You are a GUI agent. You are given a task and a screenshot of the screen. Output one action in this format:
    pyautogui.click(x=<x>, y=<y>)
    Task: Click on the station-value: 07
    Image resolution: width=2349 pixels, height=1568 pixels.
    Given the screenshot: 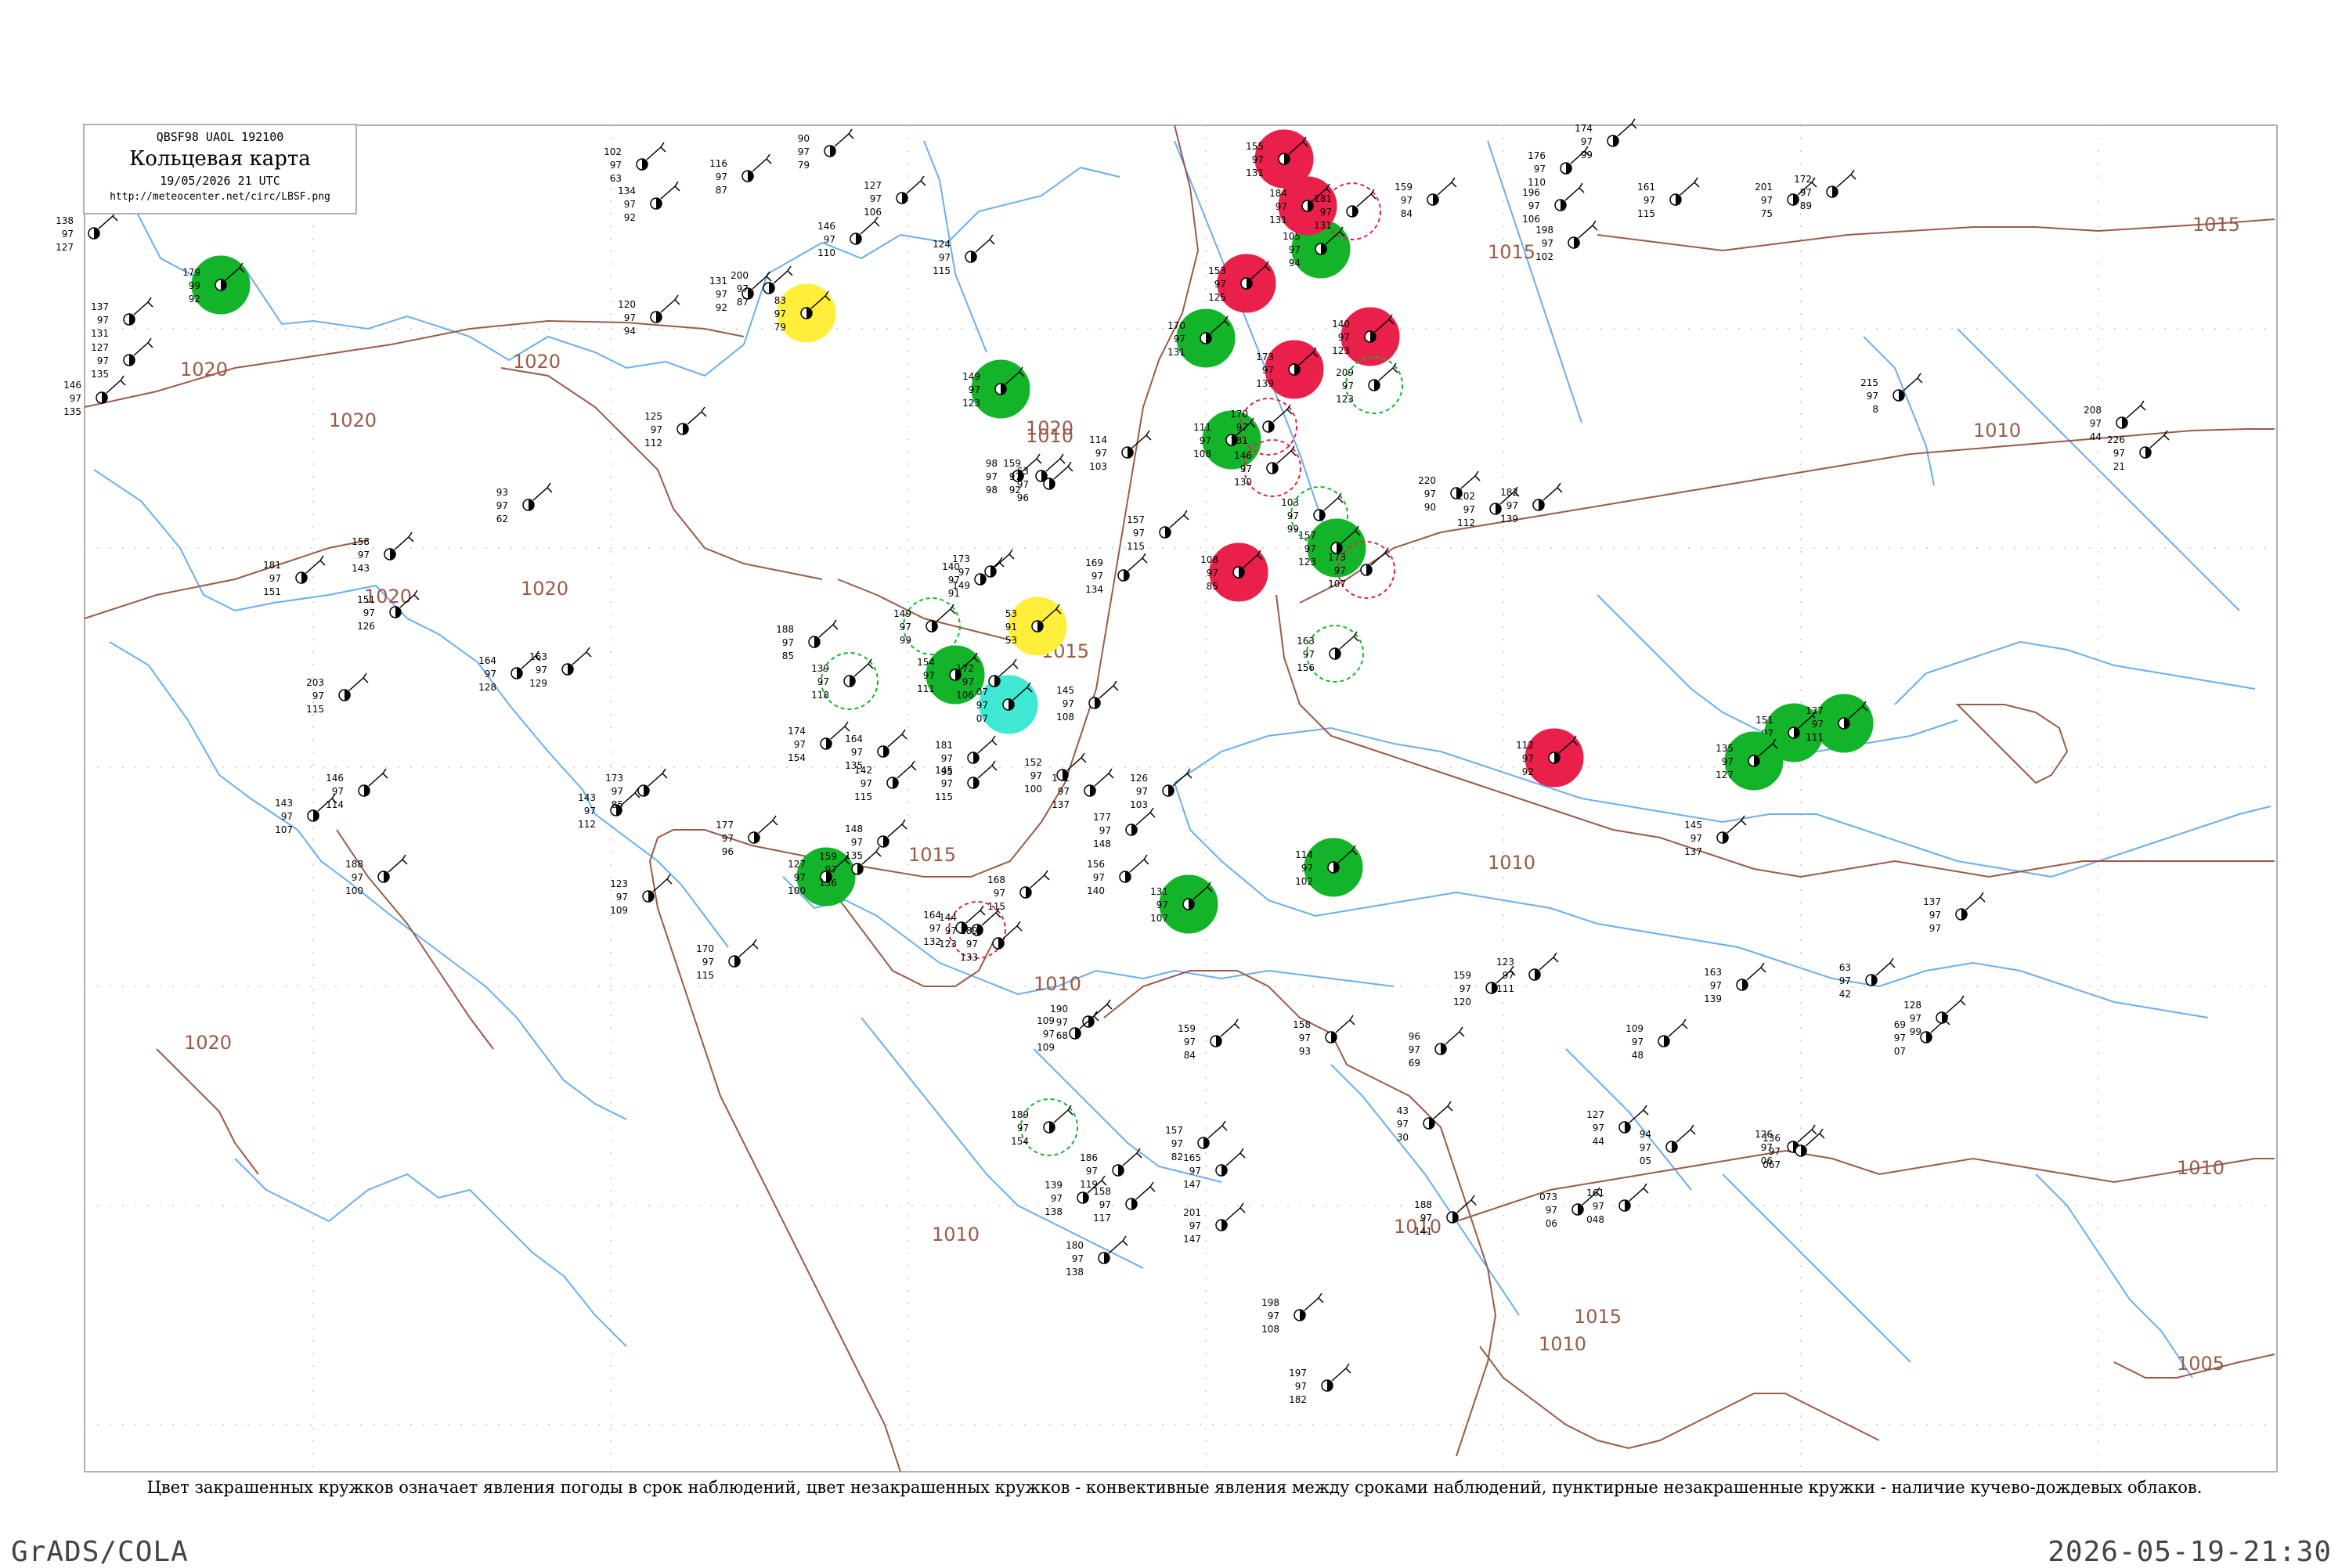 What is the action you would take?
    pyautogui.click(x=1900, y=1051)
    